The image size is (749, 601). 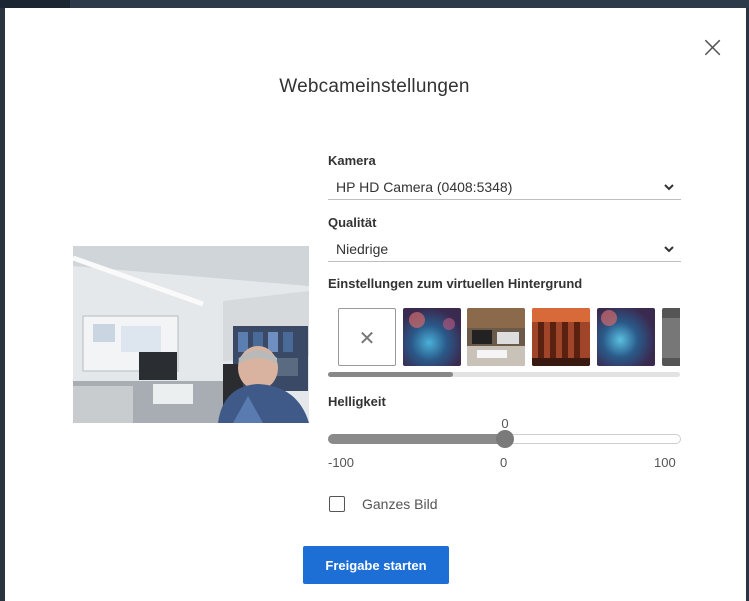 I want to click on background-scrollbar, so click(x=504, y=374).